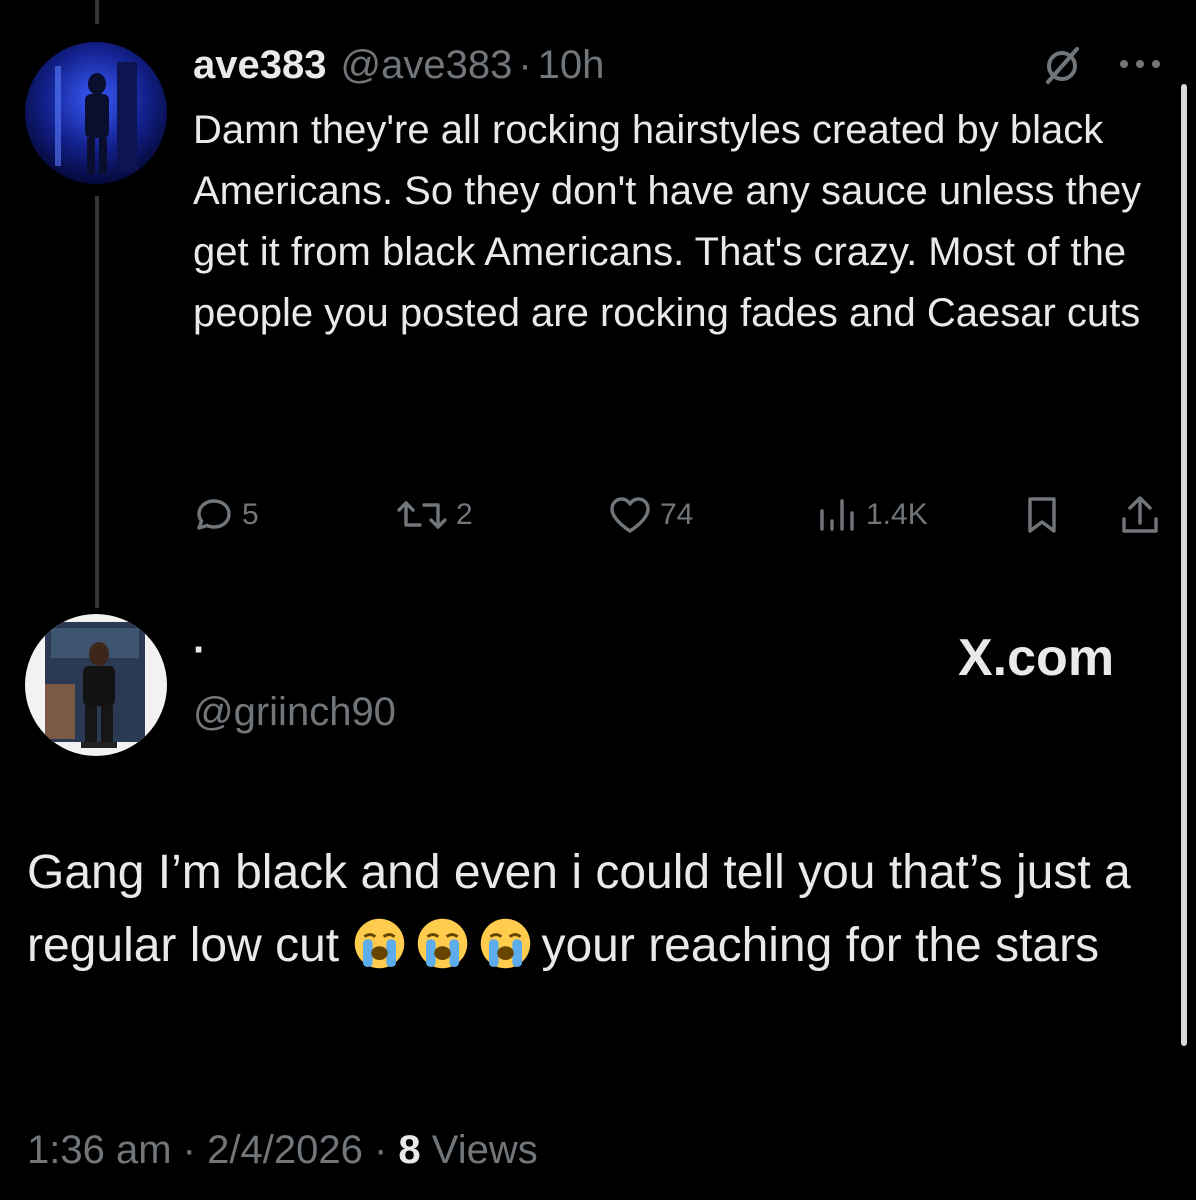 Image resolution: width=1196 pixels, height=1200 pixels. I want to click on more-dots-icon, so click(1140, 64).